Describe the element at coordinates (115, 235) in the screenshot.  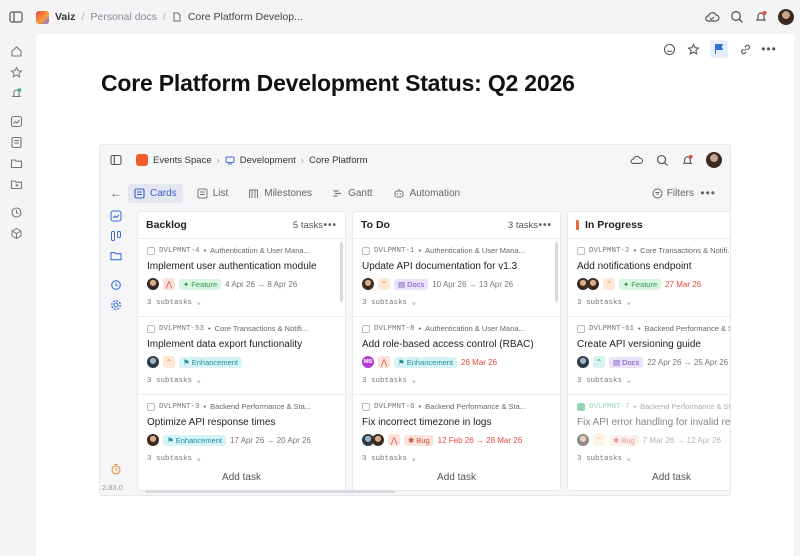
I see `board-columns-icon` at that location.